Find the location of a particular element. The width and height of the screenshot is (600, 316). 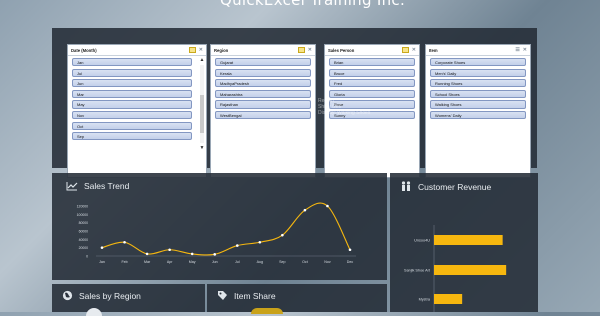

slicer-item: Corporate Shoes is located at coordinates (478, 62).